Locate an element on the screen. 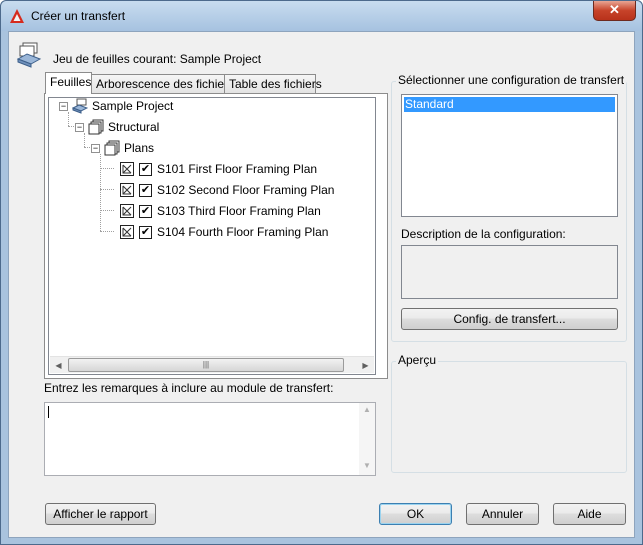 The height and width of the screenshot is (545, 643). vertical-scrollbar: ▲ ▼ is located at coordinates (367, 439).